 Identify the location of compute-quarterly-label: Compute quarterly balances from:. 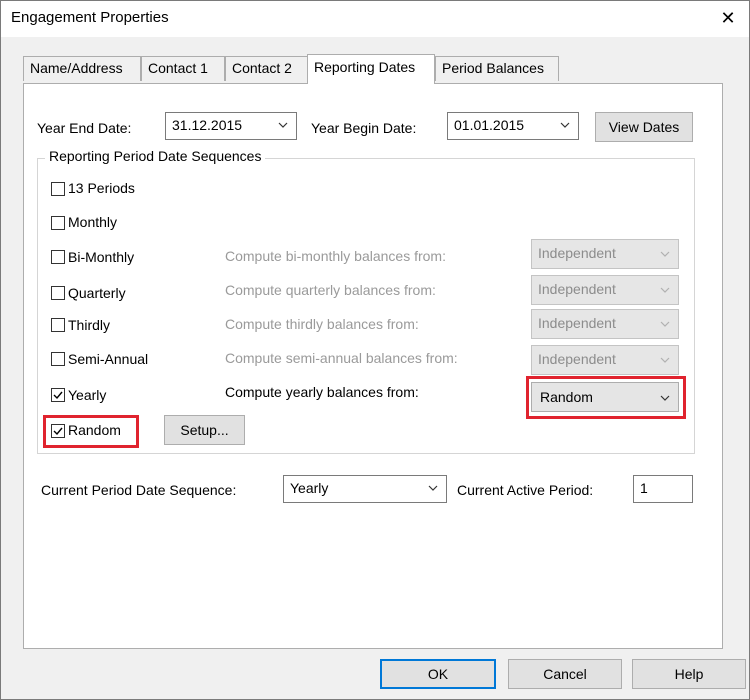
(330, 290).